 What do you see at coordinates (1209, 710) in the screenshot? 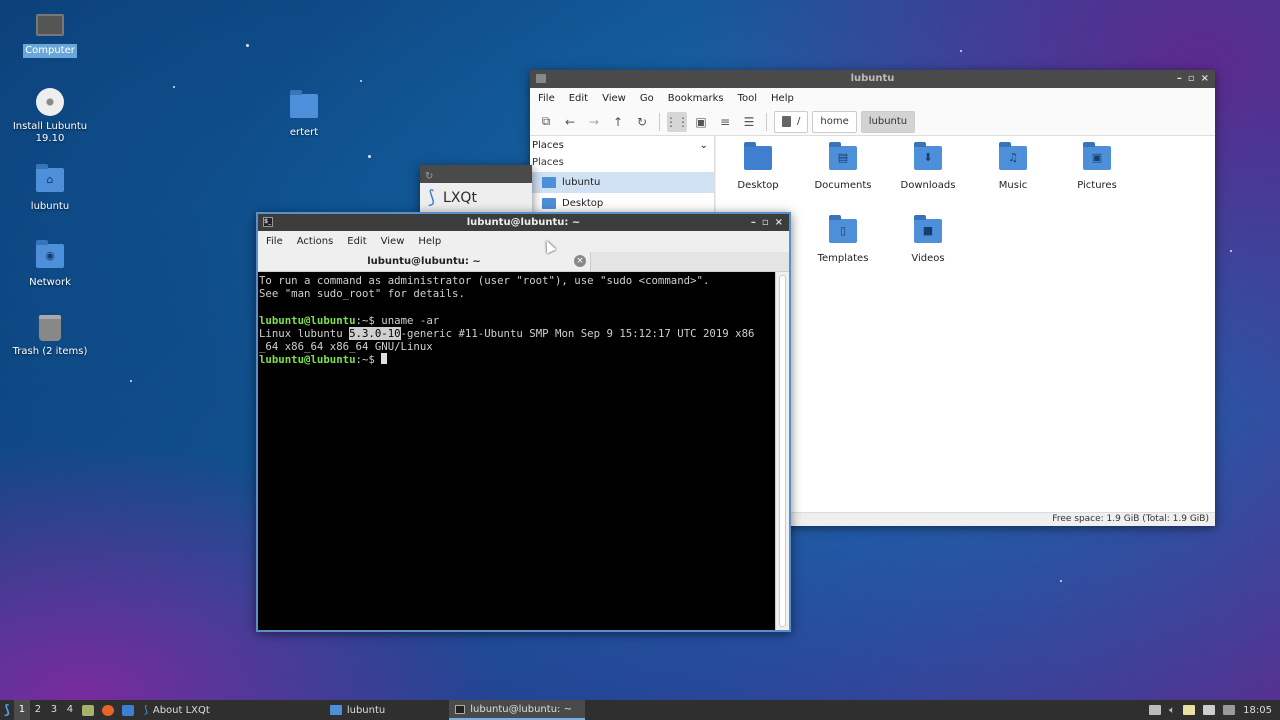
I see `display-icon` at bounding box center [1209, 710].